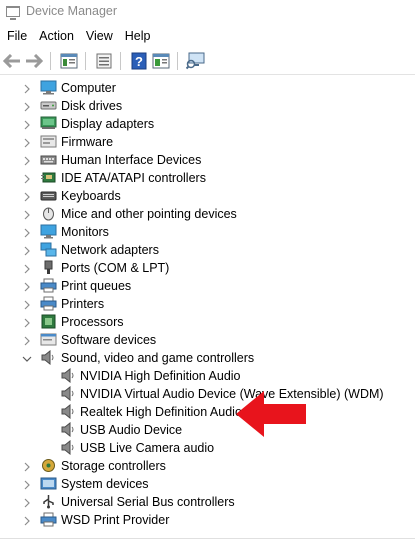 The height and width of the screenshot is (543, 415). Describe the element at coordinates (207, 124) in the screenshot. I see `tree-category-display-adapters: Display adapters` at that location.